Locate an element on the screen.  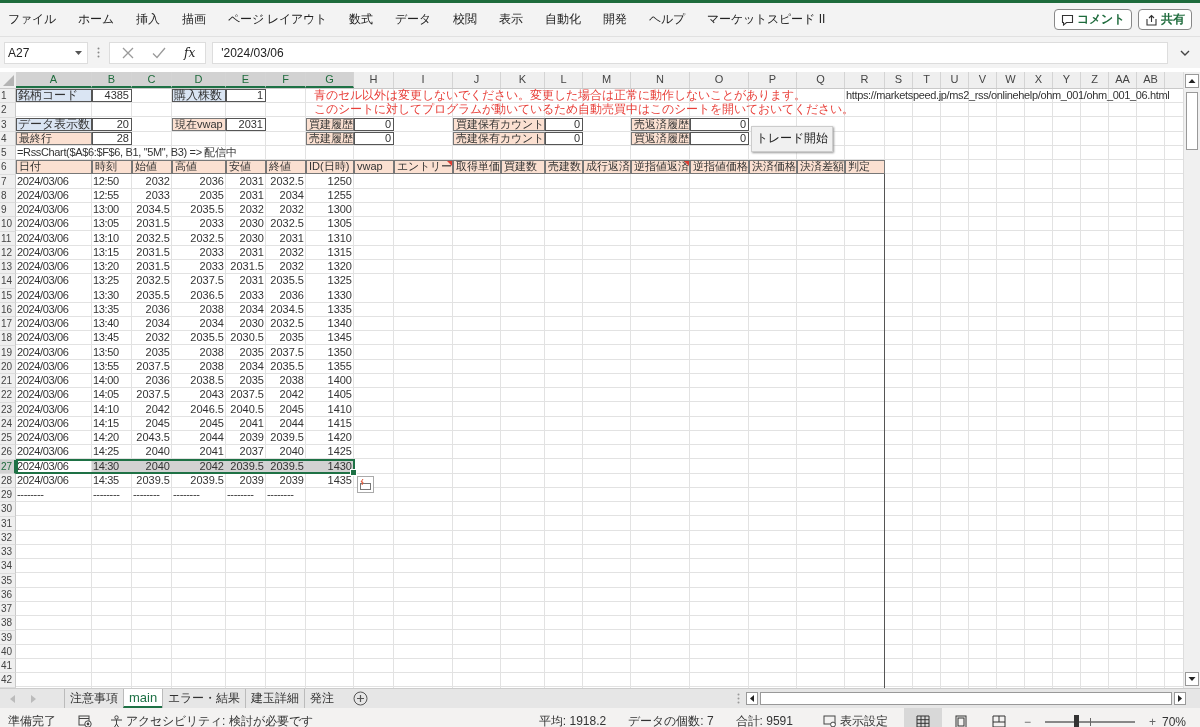
zoom-slider is located at coordinates (1089, 720).